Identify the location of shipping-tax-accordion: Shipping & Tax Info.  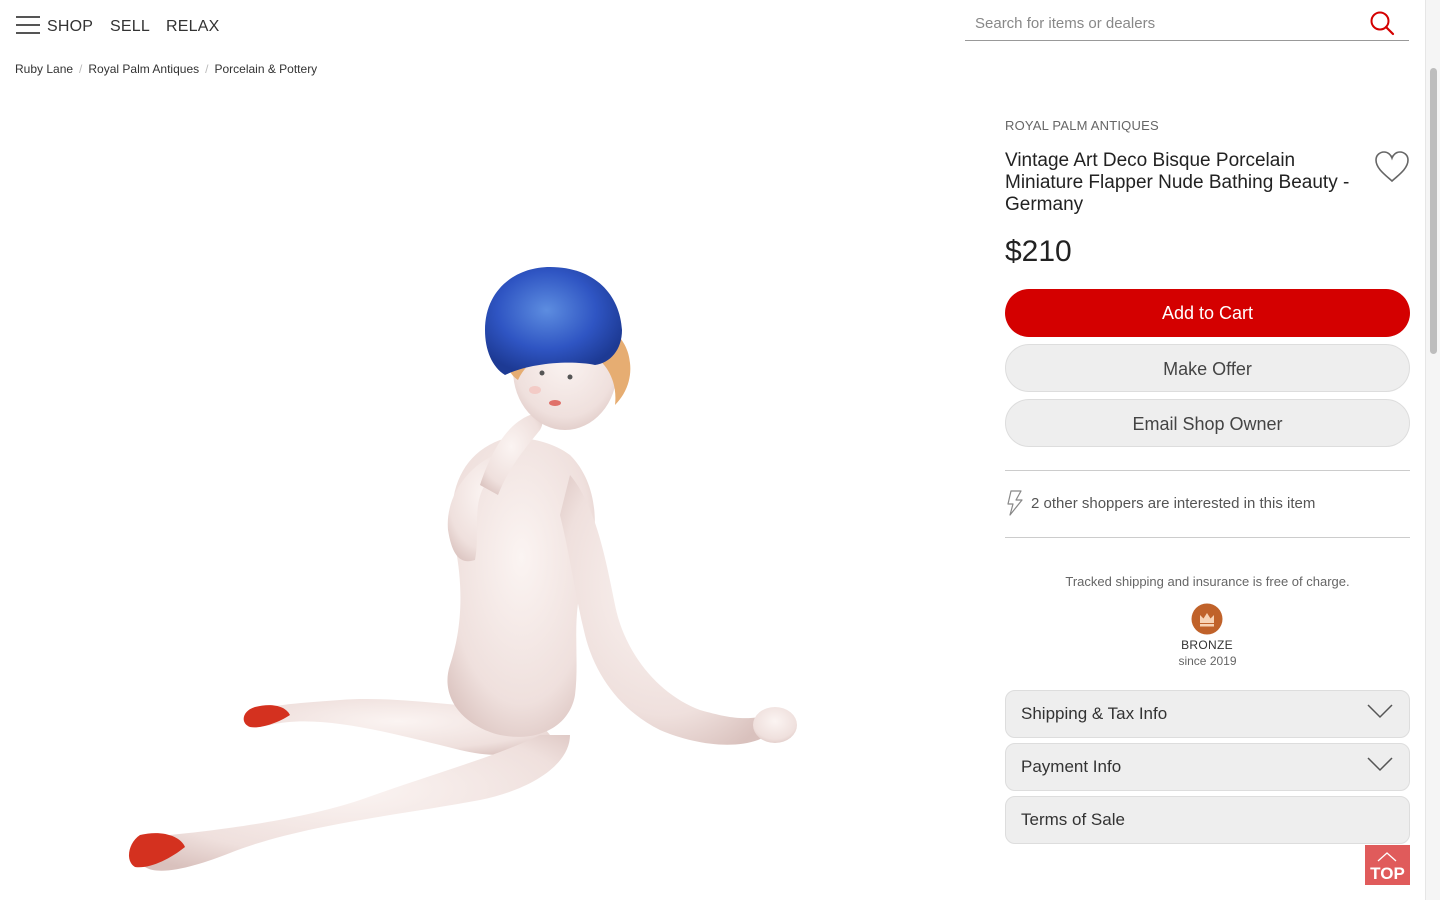
(1207, 714).